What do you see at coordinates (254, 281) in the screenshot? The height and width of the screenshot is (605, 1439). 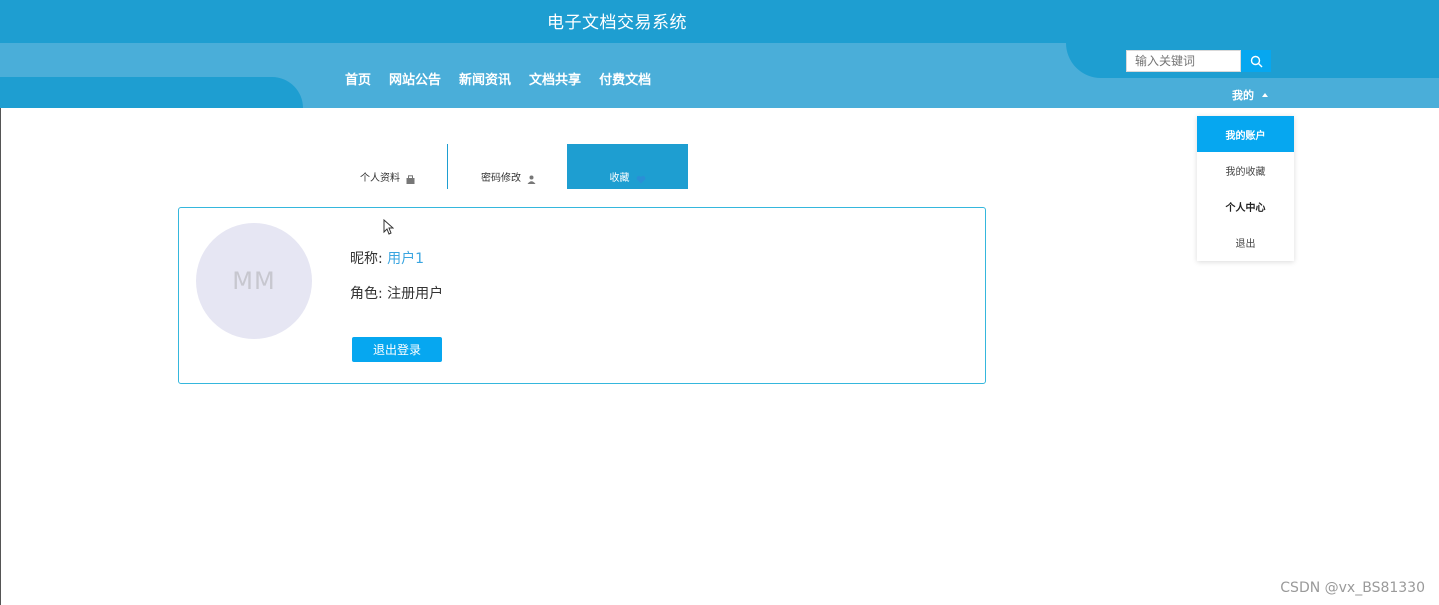 I see `avatar: MM` at bounding box center [254, 281].